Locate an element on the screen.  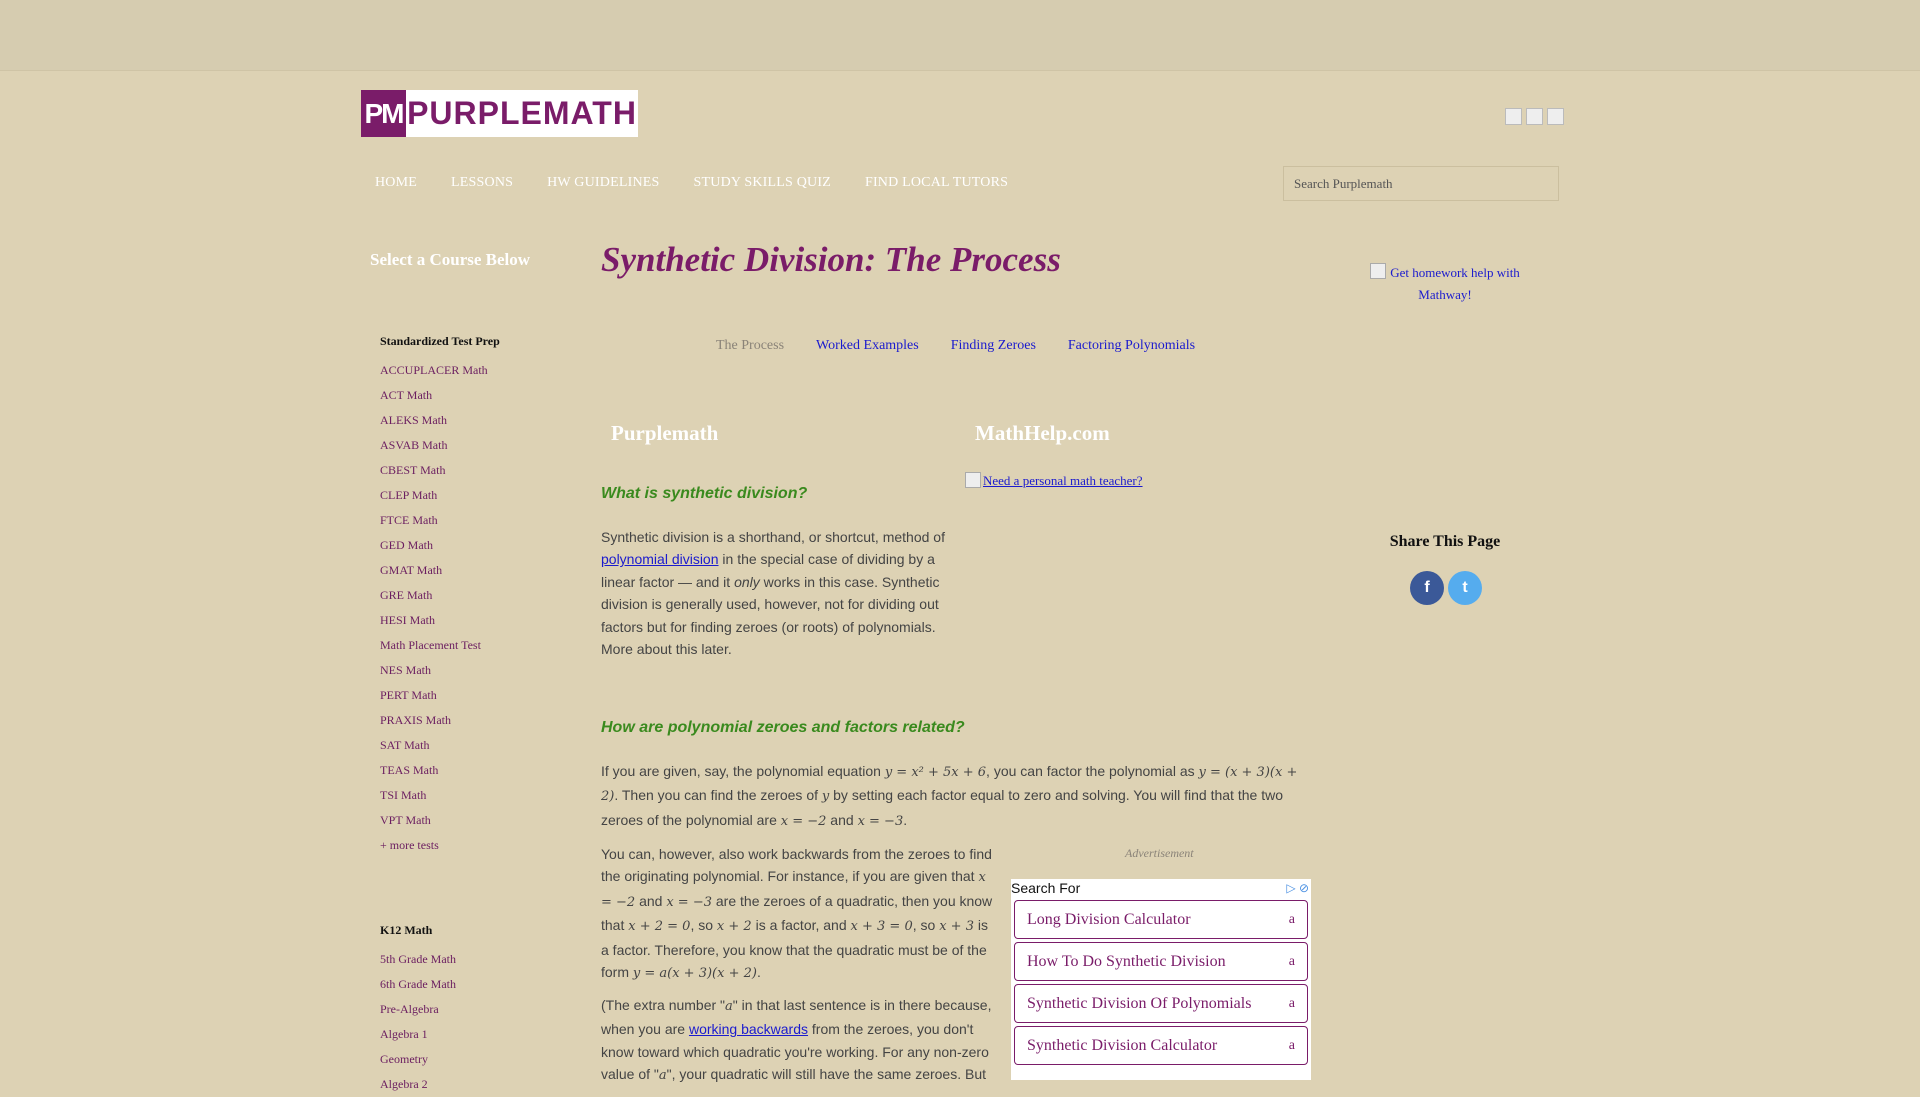
sidebar-group-heading: K12 Math is located at coordinates (406, 930).